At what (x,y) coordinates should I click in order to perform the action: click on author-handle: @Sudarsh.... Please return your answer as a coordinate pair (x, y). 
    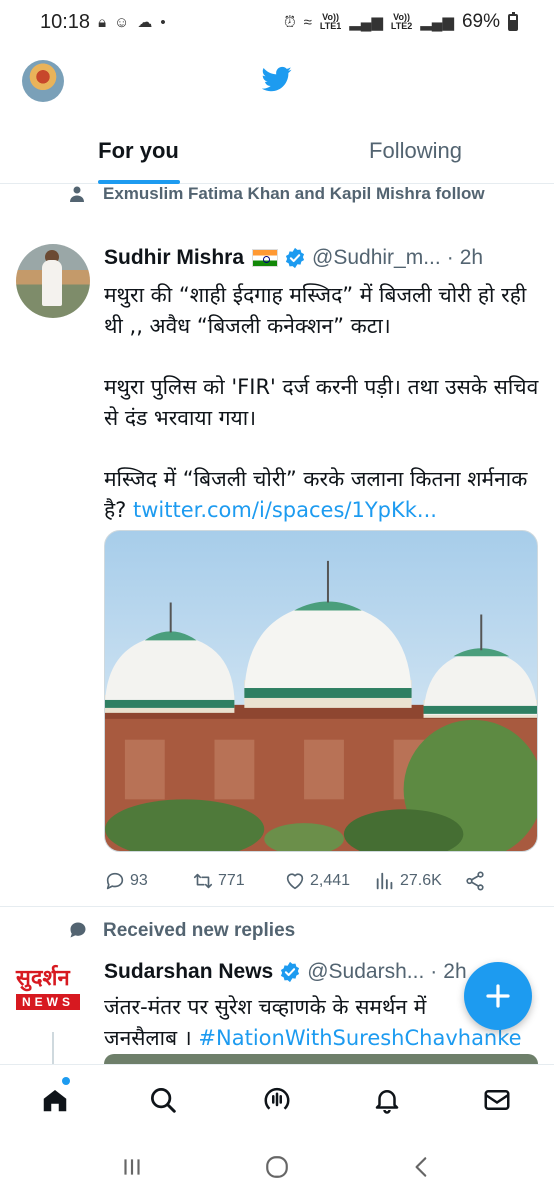
    Looking at the image, I should click on (365, 972).